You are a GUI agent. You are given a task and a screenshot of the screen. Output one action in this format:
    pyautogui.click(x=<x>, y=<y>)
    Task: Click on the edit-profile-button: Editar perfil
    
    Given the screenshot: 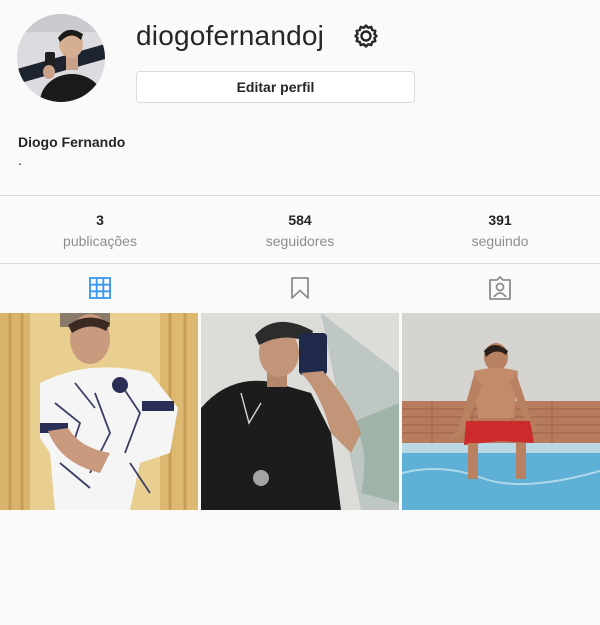 What is the action you would take?
    pyautogui.click(x=275, y=87)
    